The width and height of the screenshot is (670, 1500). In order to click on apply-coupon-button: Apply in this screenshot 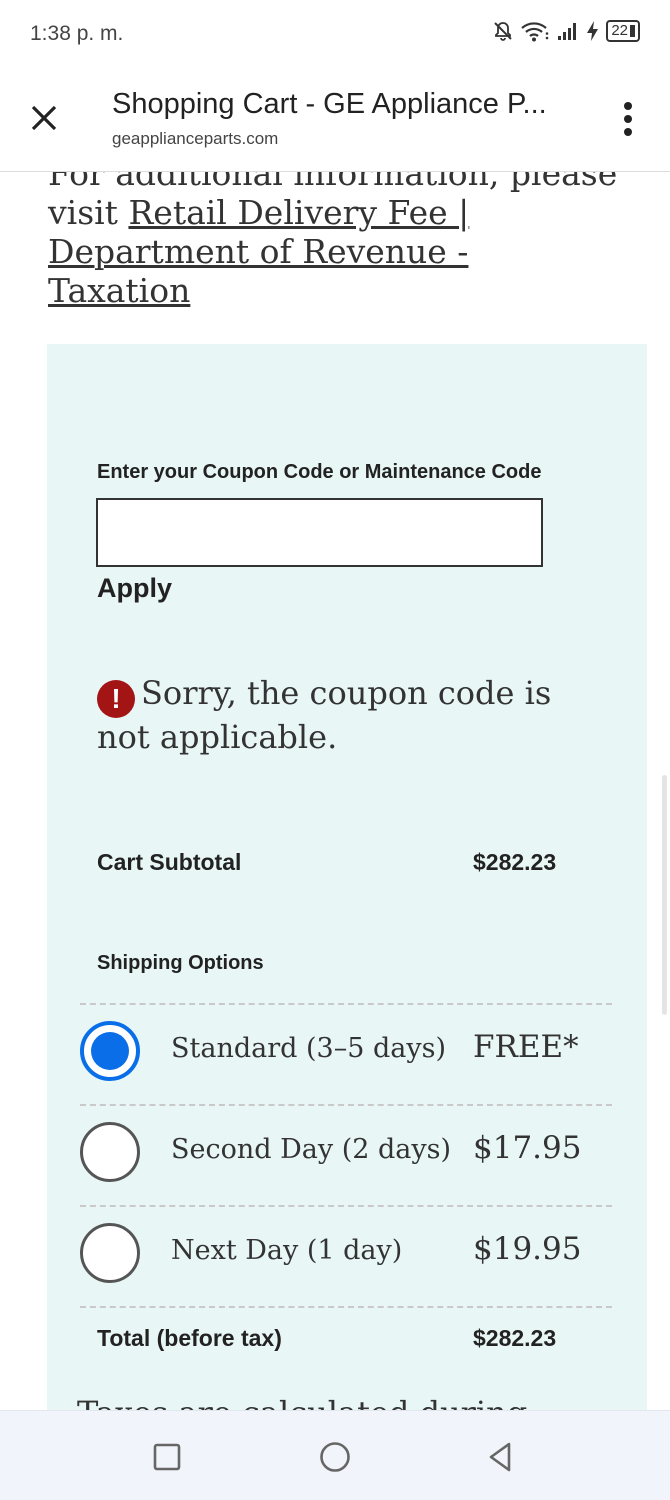, I will do `click(134, 588)`.